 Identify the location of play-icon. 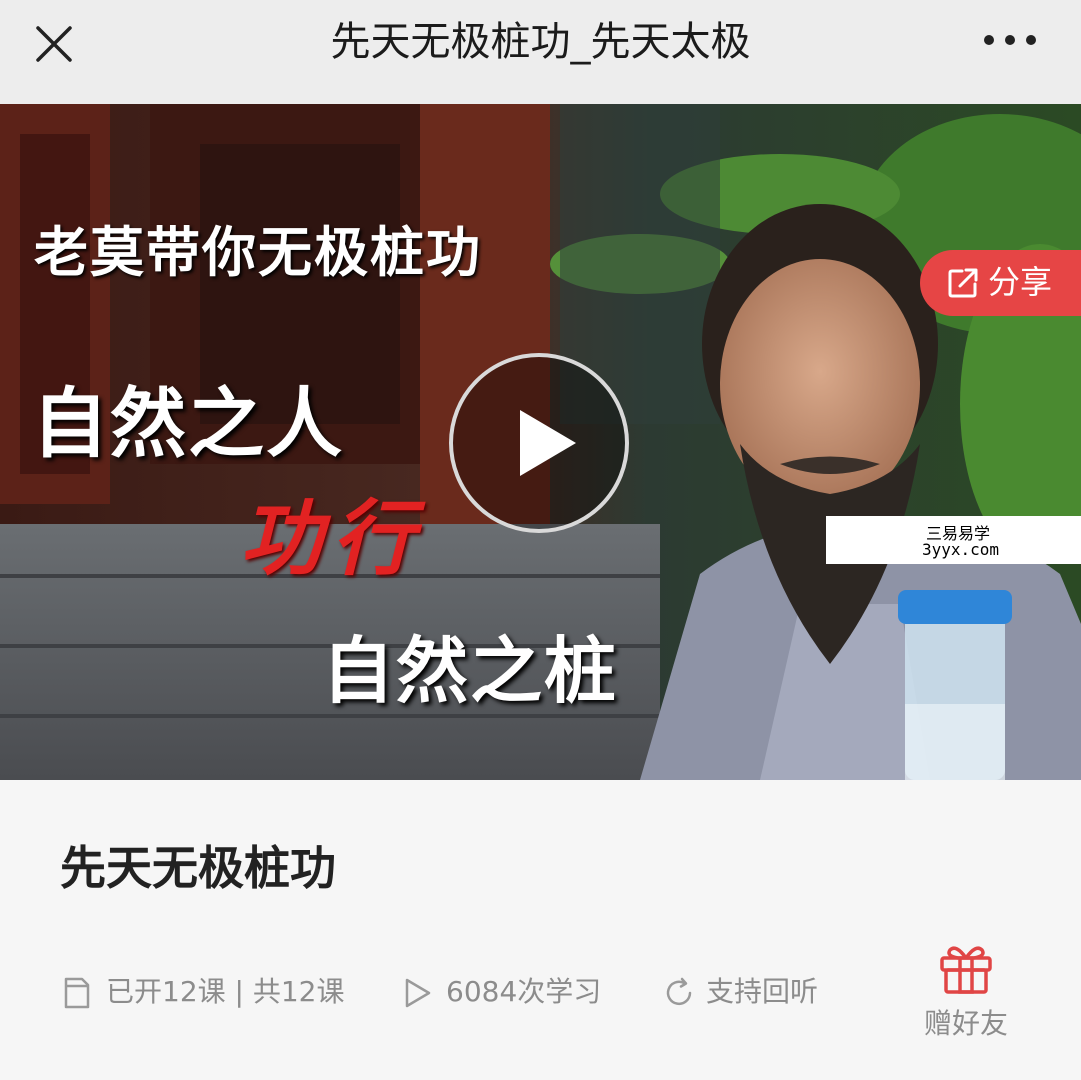
(539, 443).